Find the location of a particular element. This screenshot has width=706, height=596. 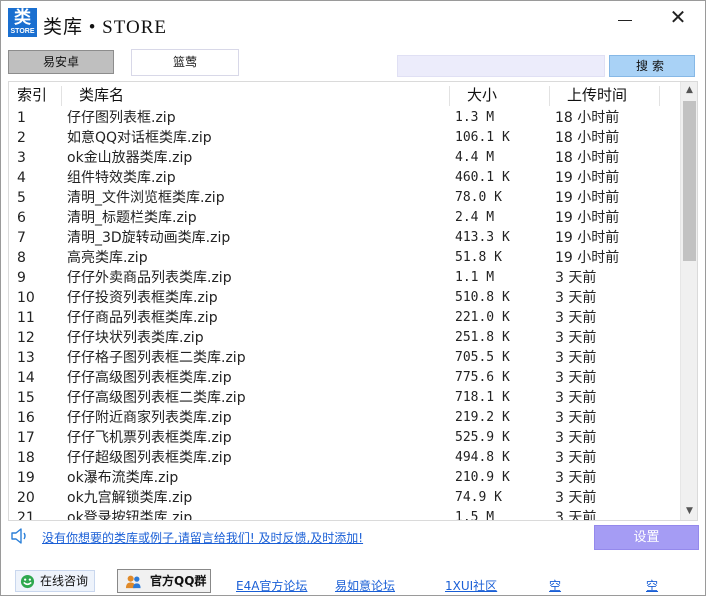

footer-link-empty-1: 空 is located at coordinates (555, 585).